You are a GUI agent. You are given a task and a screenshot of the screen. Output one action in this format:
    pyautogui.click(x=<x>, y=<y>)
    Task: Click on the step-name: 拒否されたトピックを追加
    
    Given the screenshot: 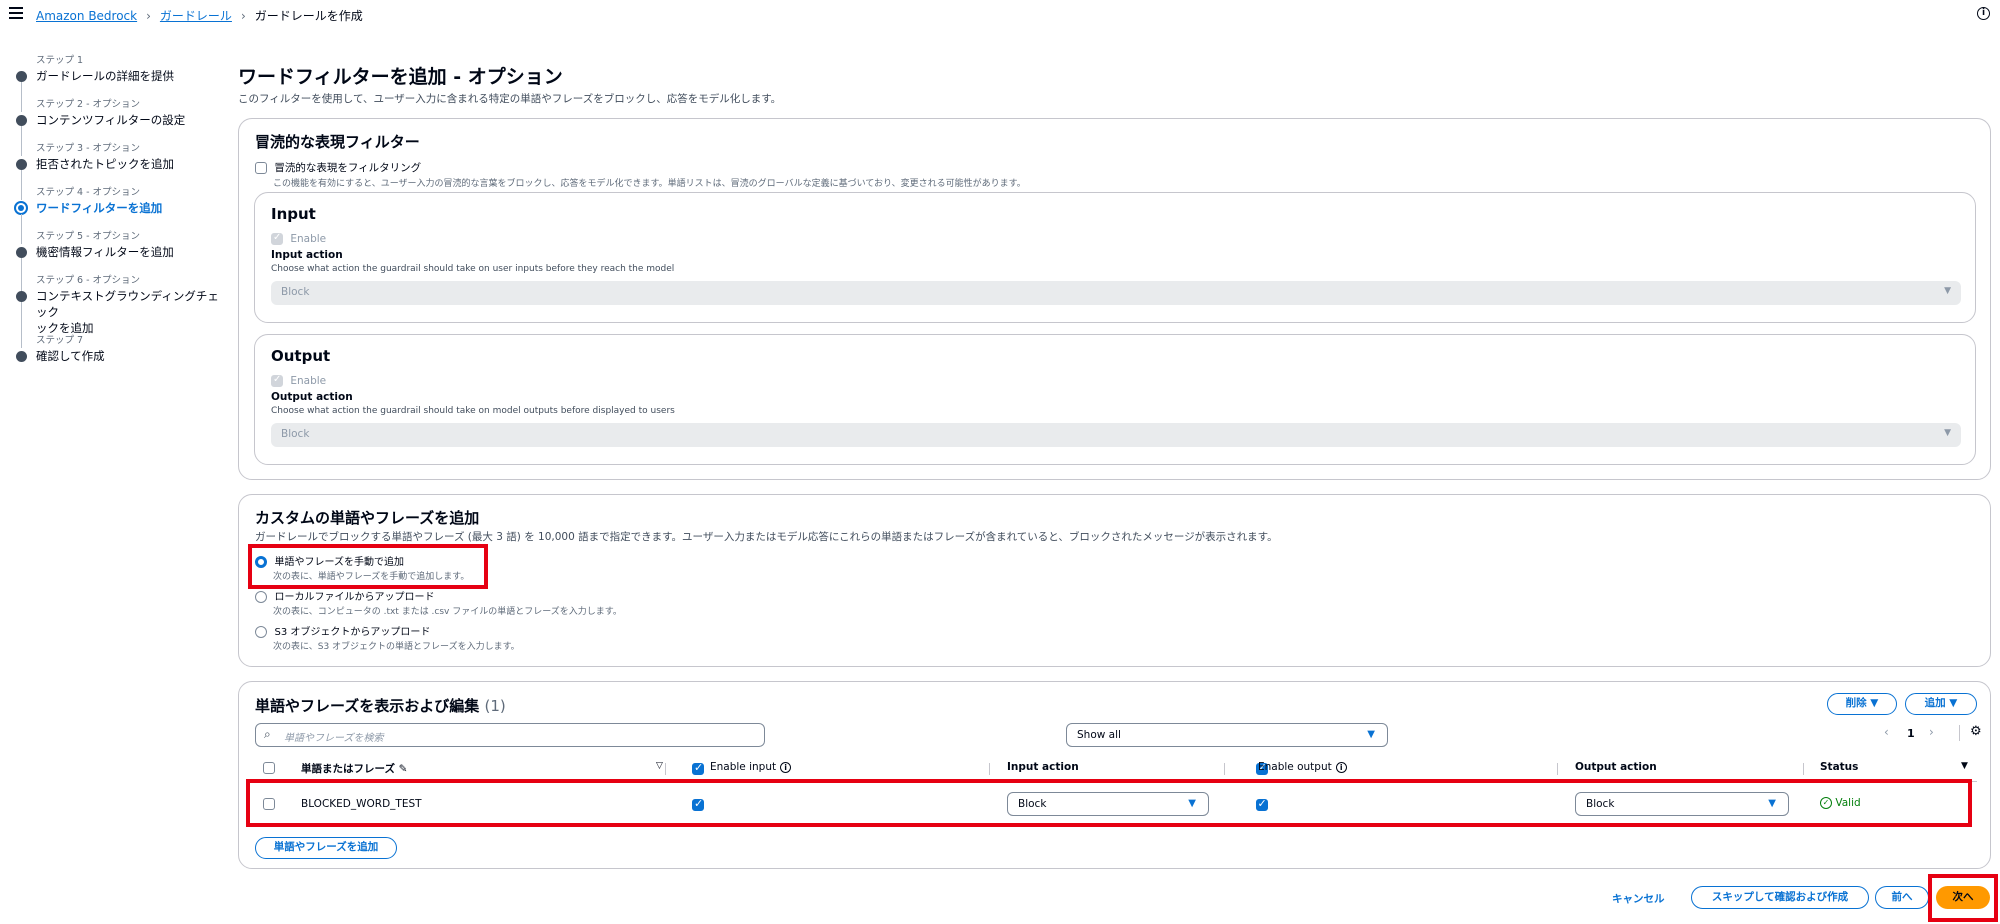 What is the action you would take?
    pyautogui.click(x=105, y=164)
    